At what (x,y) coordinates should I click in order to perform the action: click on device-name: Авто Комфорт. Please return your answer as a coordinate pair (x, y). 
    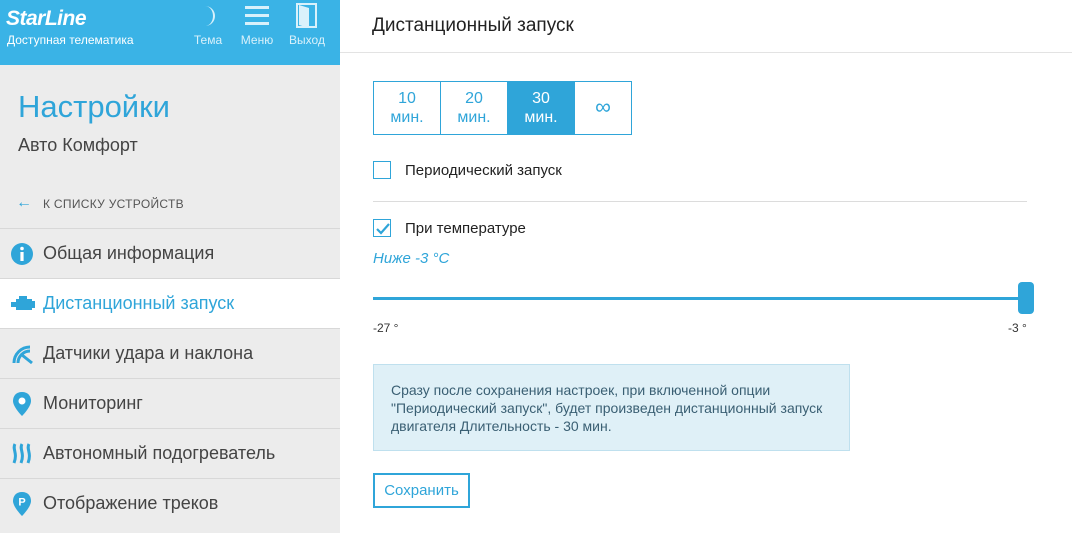
    Looking at the image, I should click on (78, 145).